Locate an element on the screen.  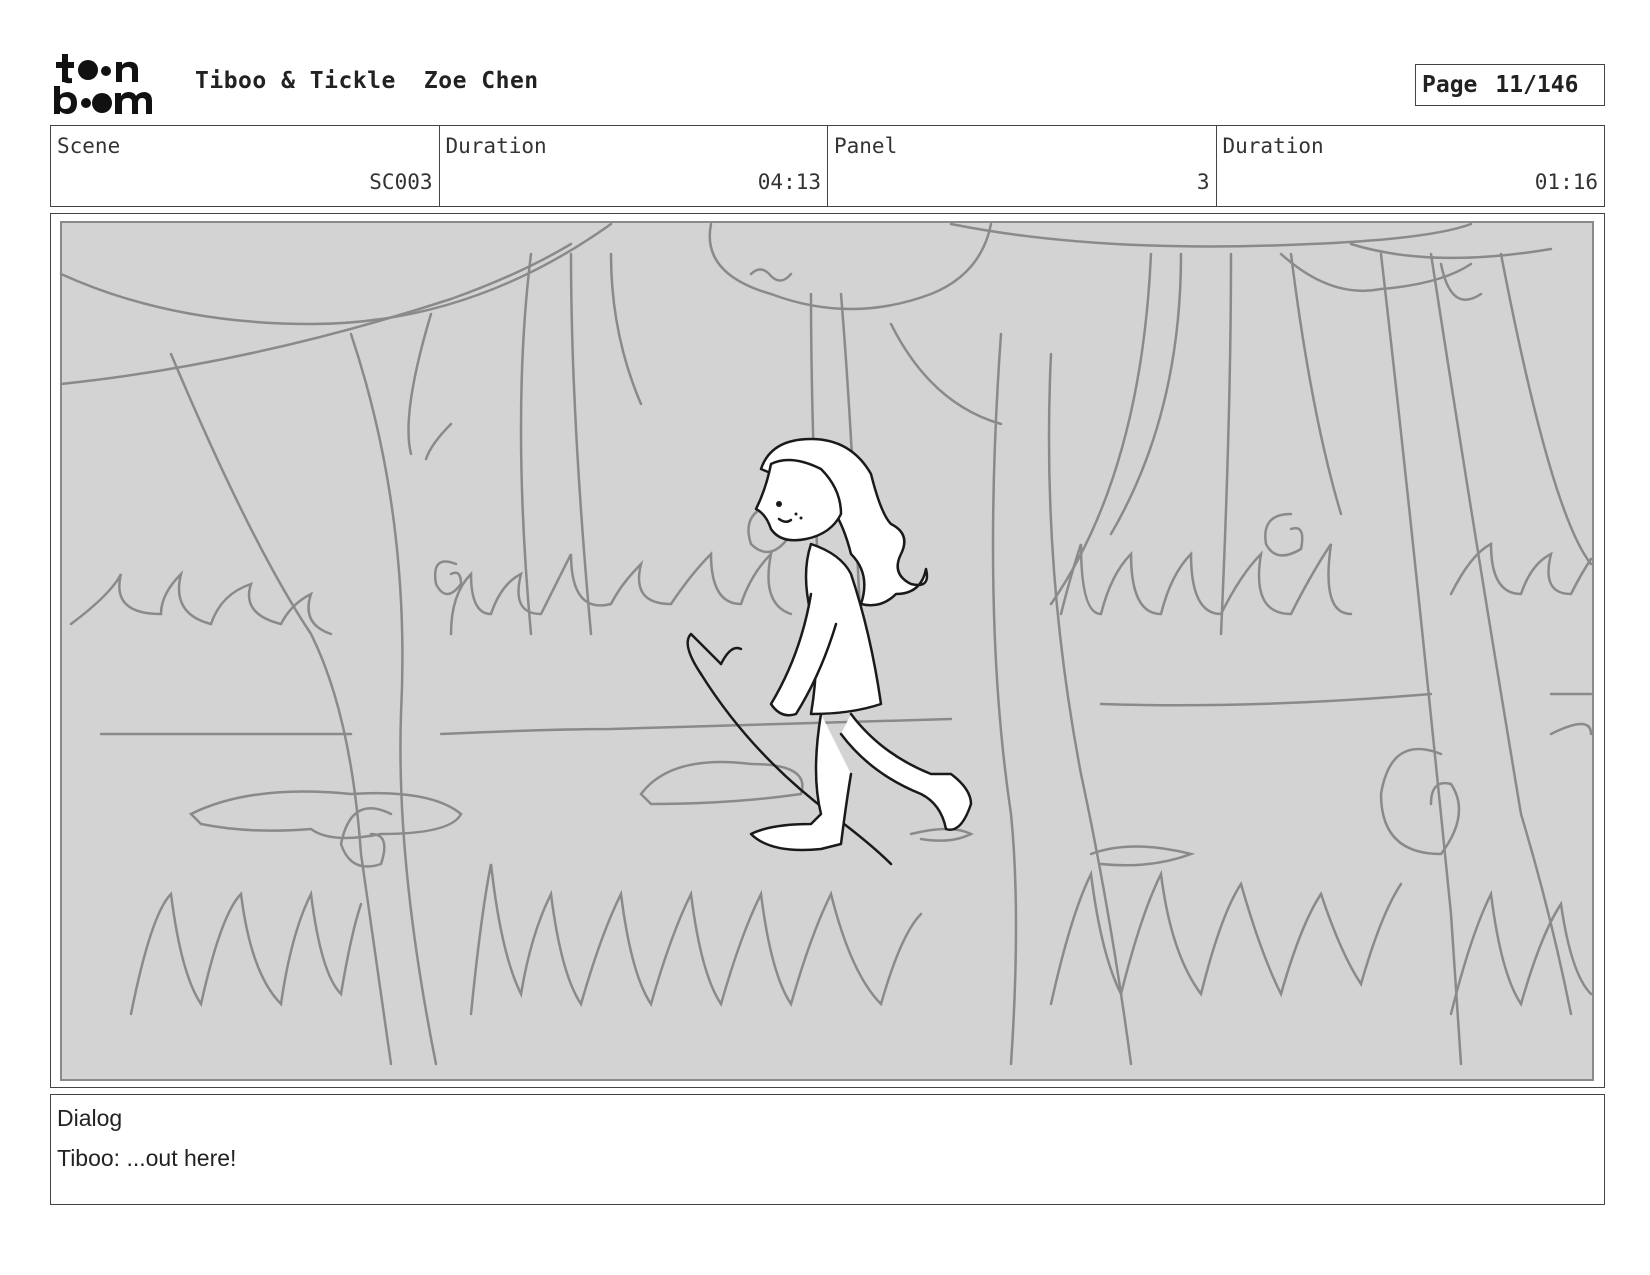
artist-name: Zoe Chen is located at coordinates (481, 81).